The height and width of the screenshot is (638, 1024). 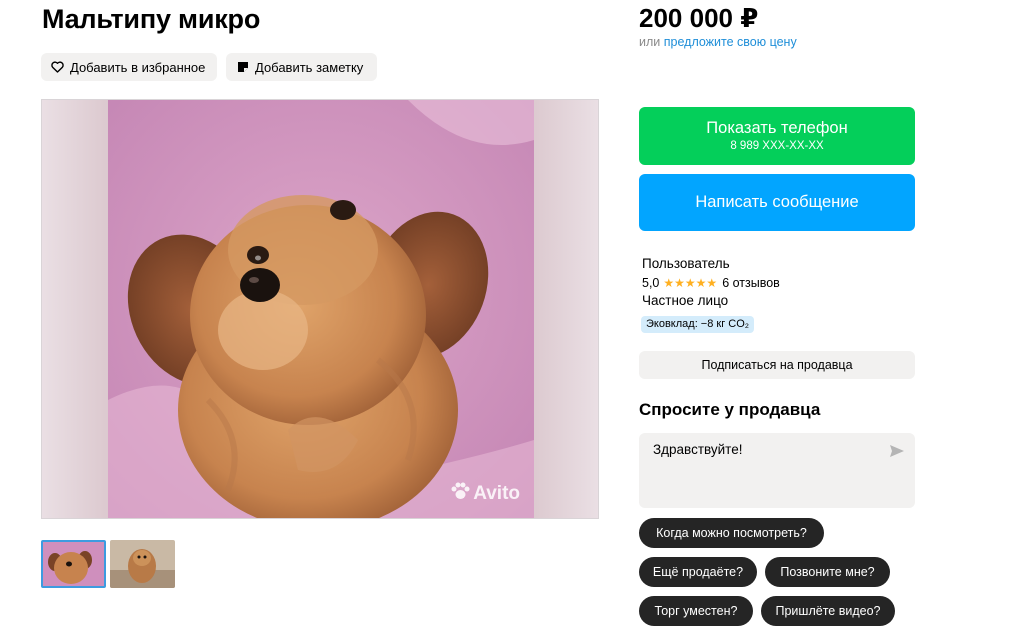 I want to click on masked-phone-number: 8 989 XXX-XX-XX, so click(x=777, y=146).